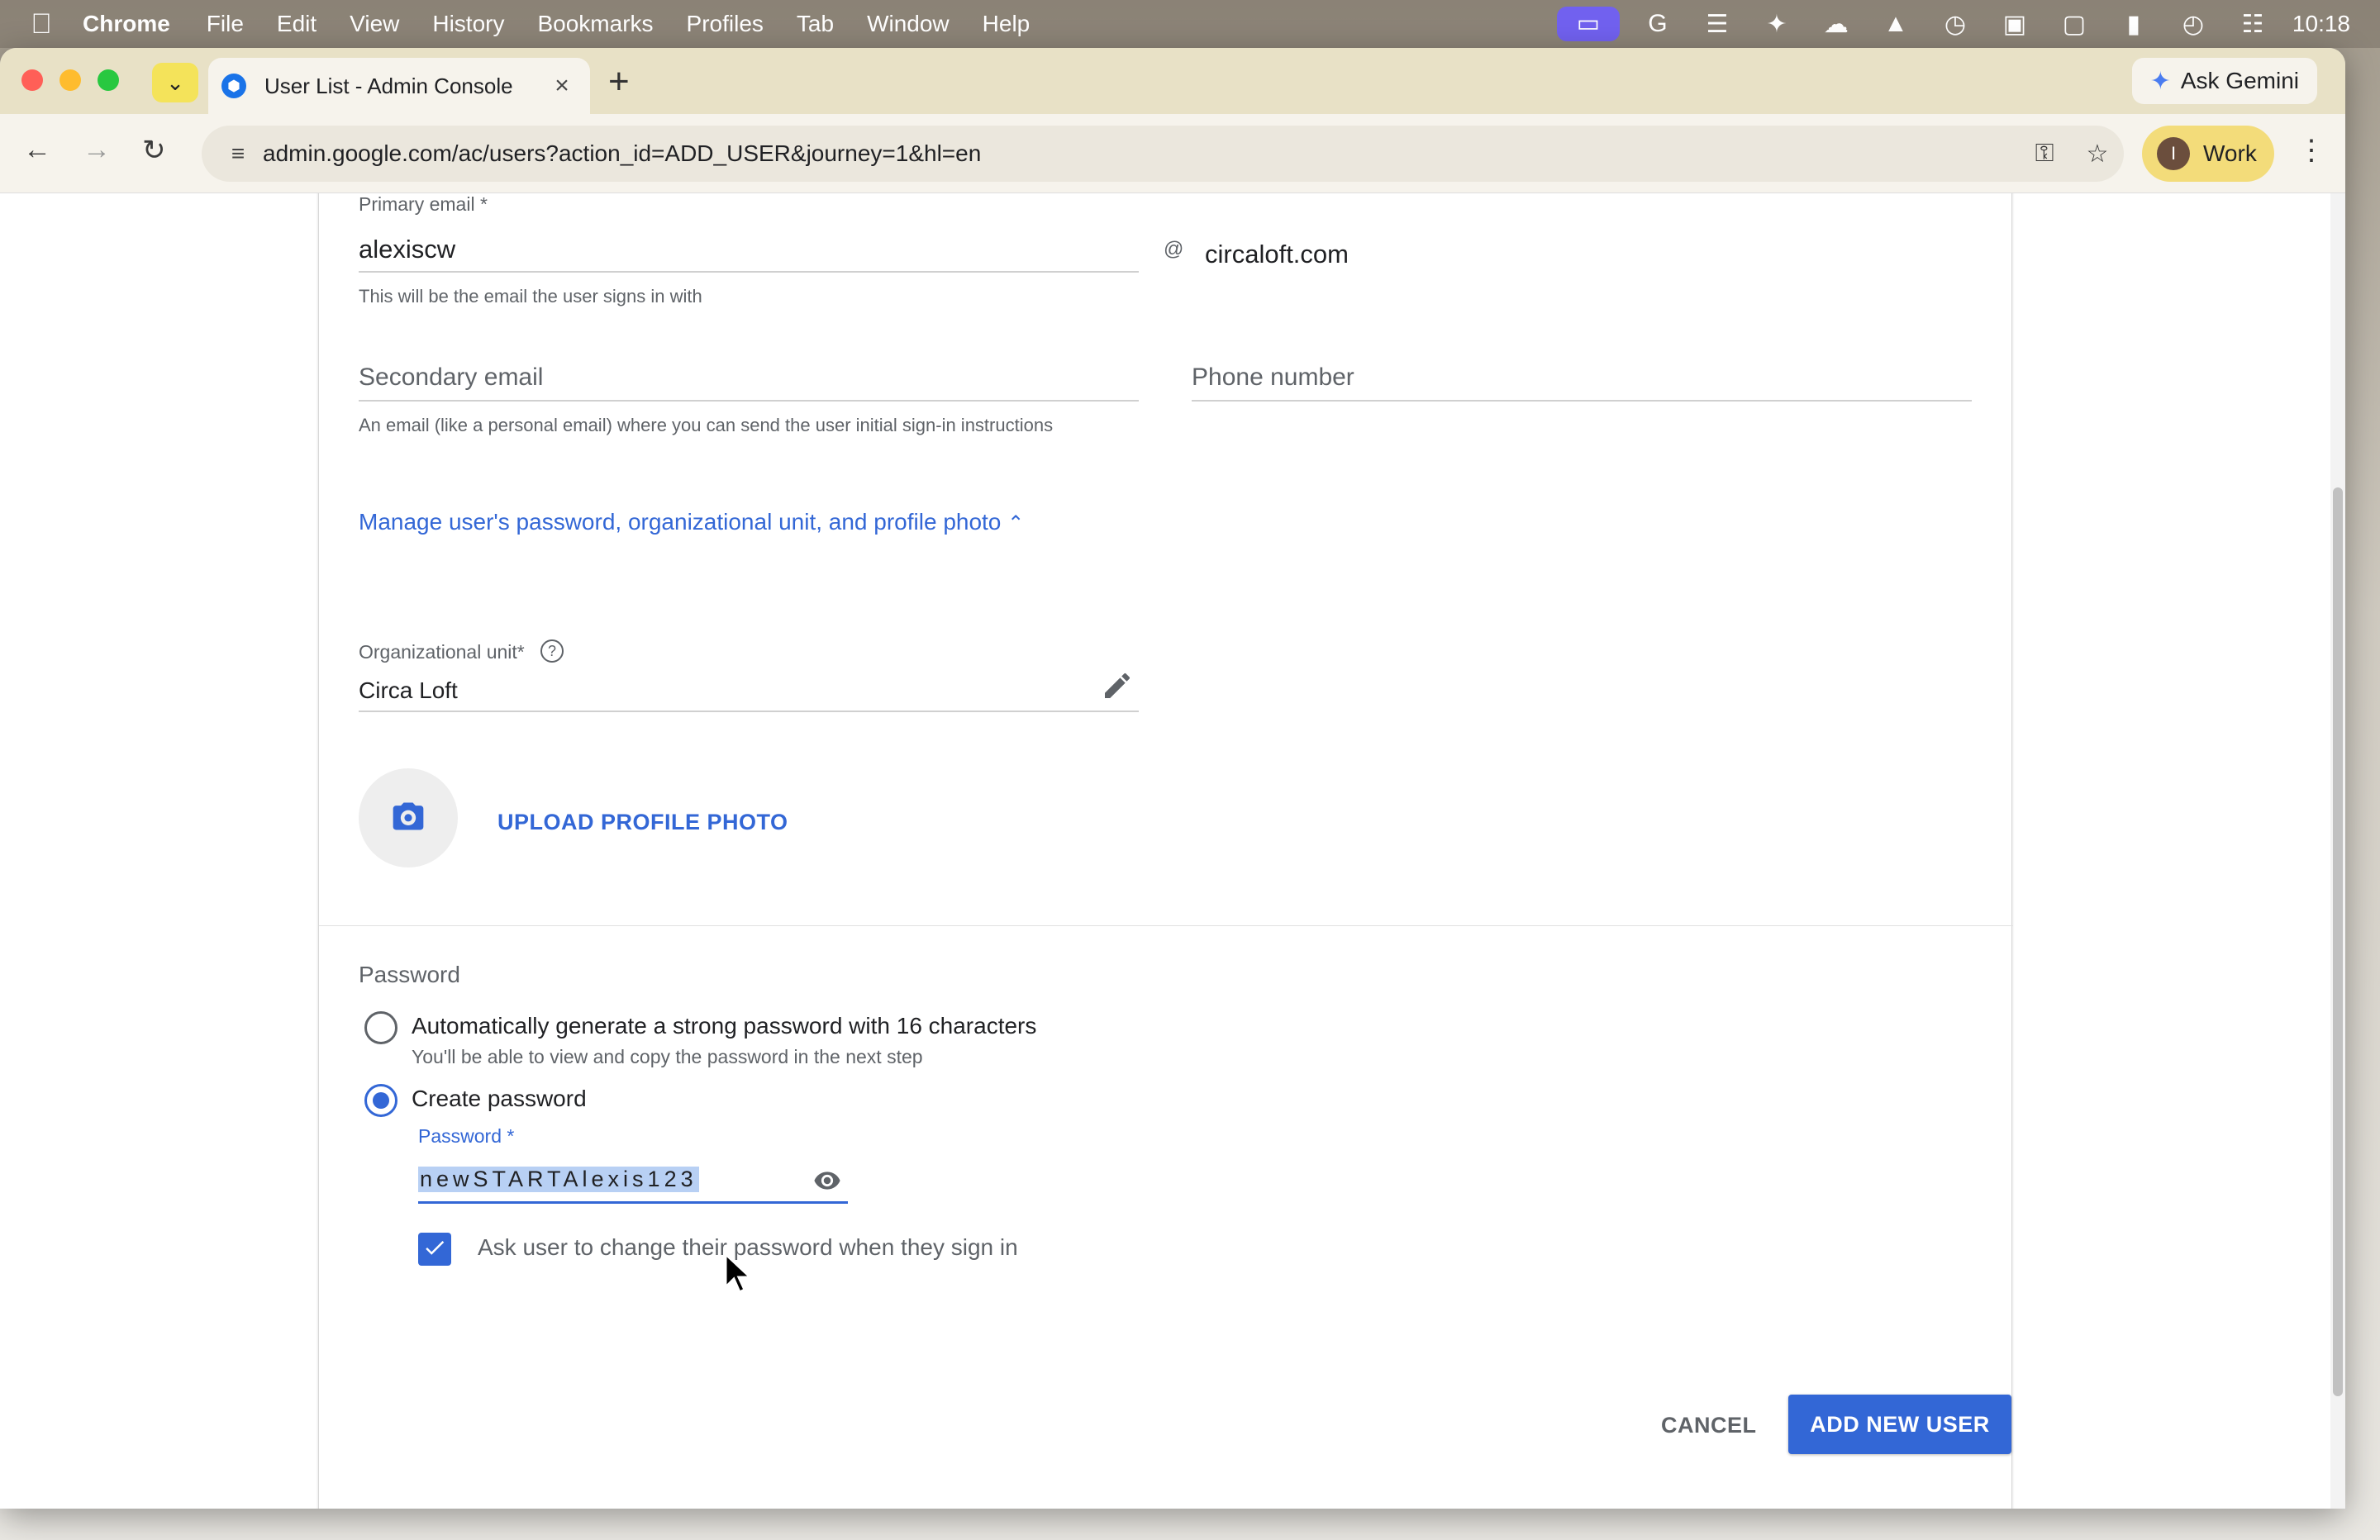 This screenshot has height=1540, width=2380. Describe the element at coordinates (1016, 523) in the screenshot. I see `chevron-up-icon: ⌃` at that location.